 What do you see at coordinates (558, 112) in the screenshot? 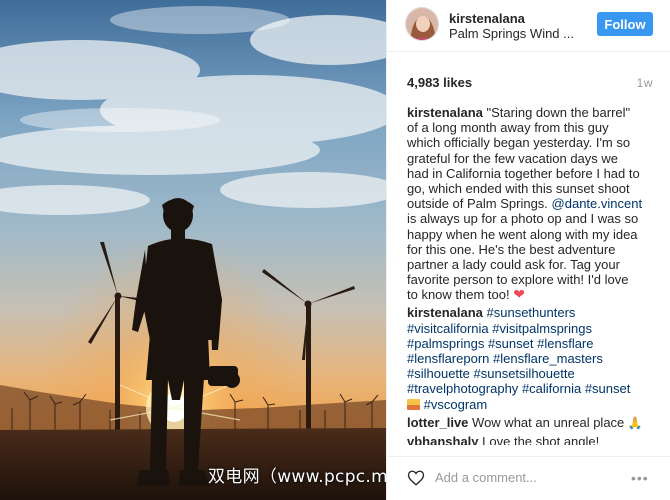
I see `caption-line: "Staring down the barrel"` at bounding box center [558, 112].